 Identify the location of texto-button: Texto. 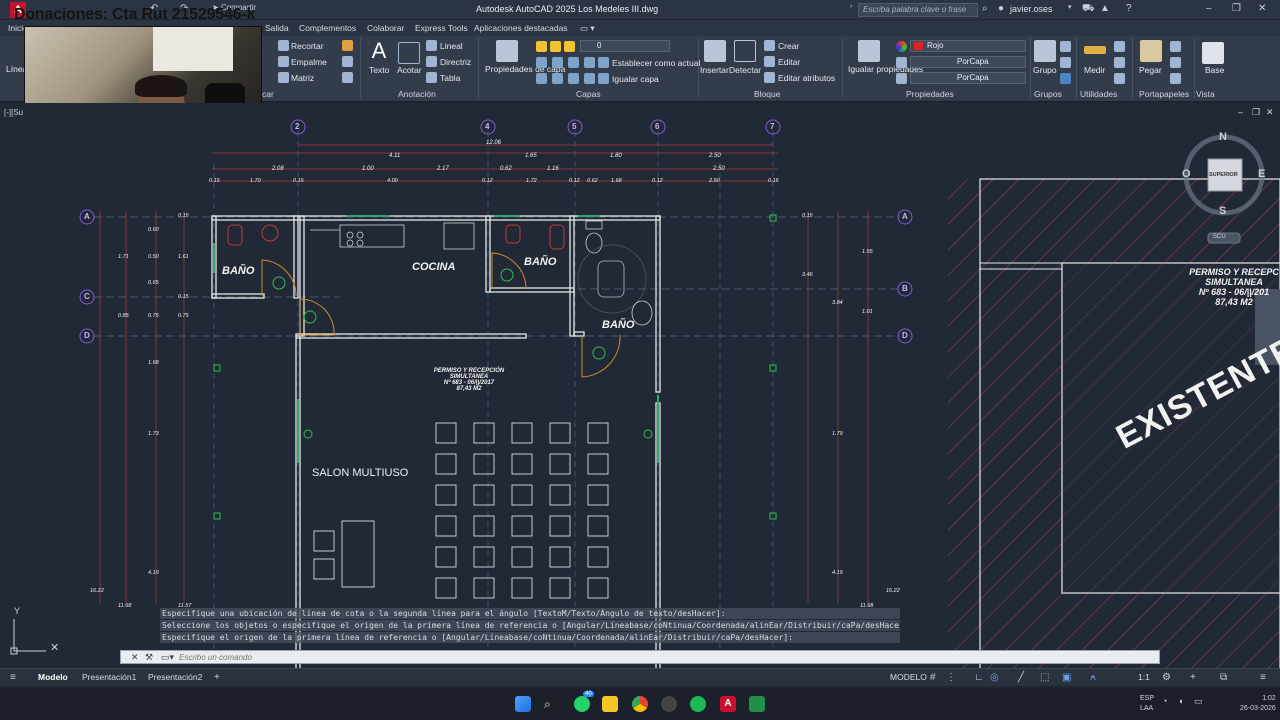
(379, 70).